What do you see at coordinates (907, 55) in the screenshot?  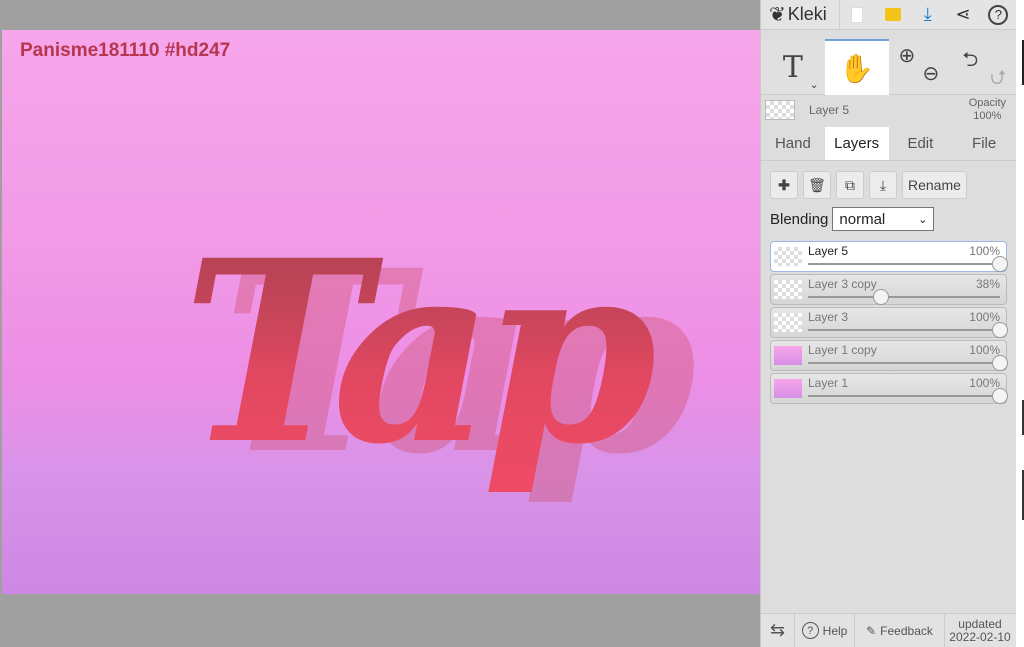 I see `zoom-in-icon: ⊕` at bounding box center [907, 55].